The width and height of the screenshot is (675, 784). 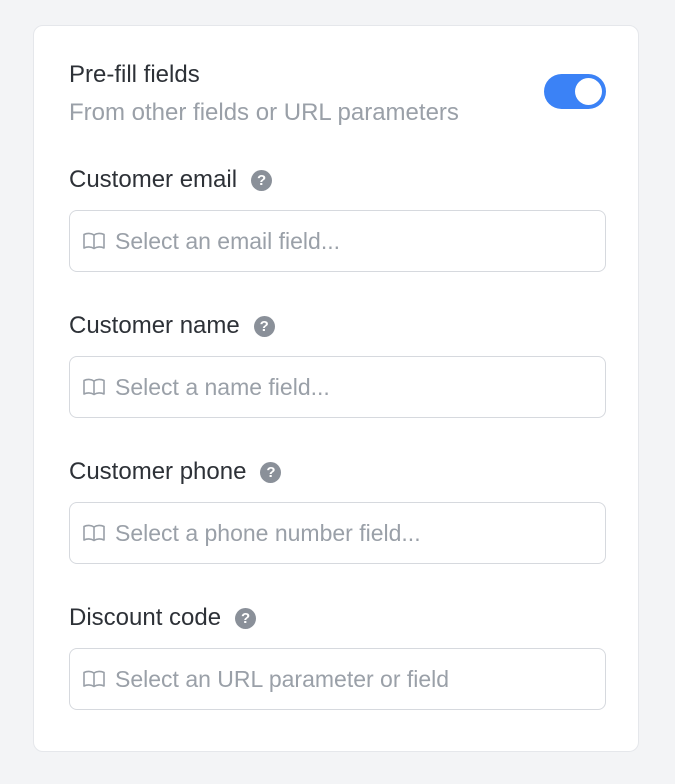 I want to click on prefill-toggle, so click(x=575, y=91).